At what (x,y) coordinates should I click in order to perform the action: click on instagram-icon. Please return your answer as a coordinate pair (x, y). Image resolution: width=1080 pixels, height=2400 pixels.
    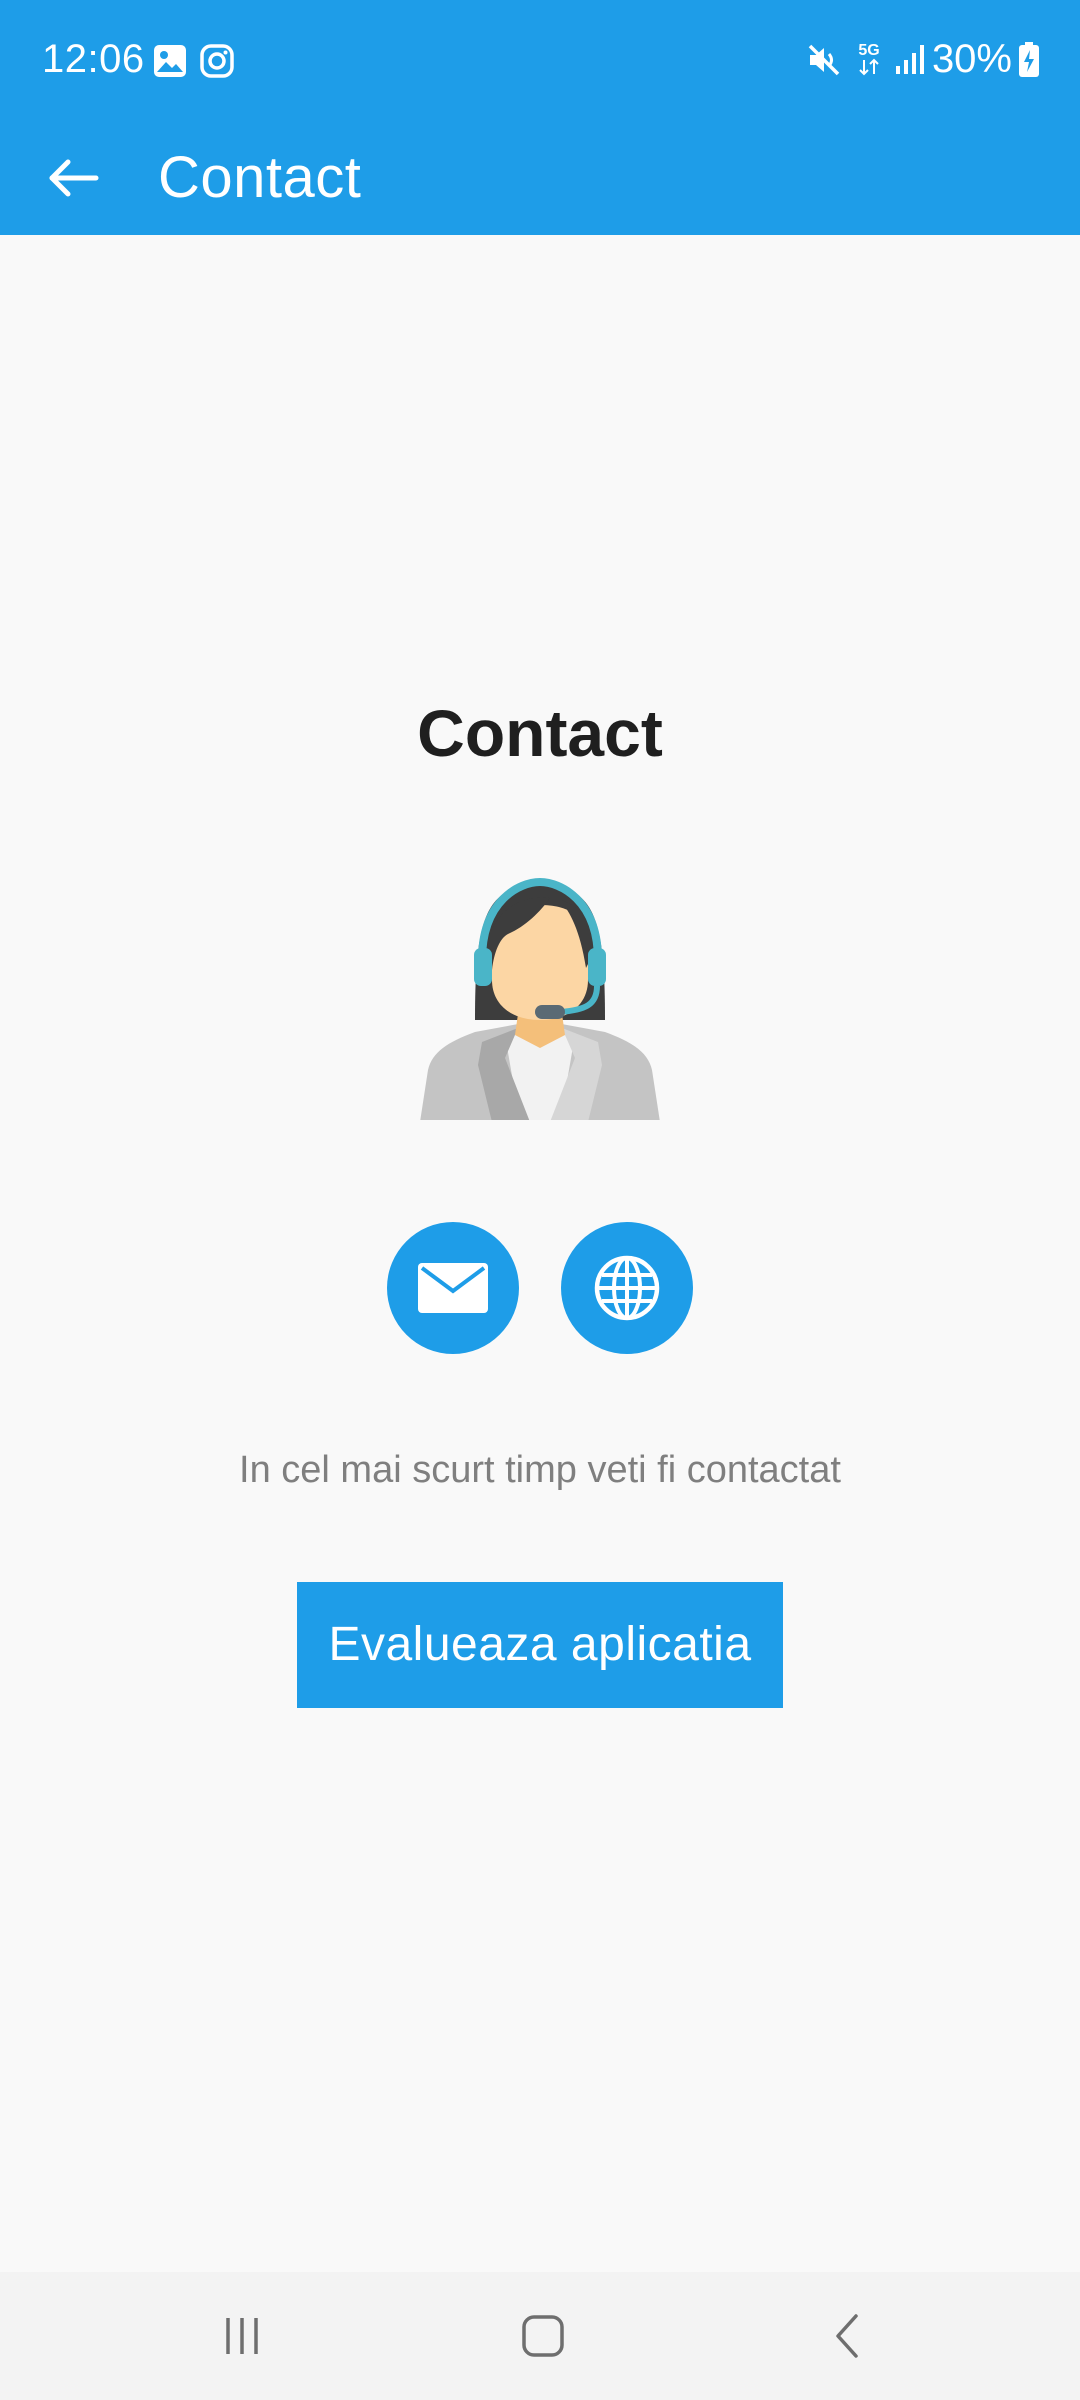
    Looking at the image, I should click on (217, 61).